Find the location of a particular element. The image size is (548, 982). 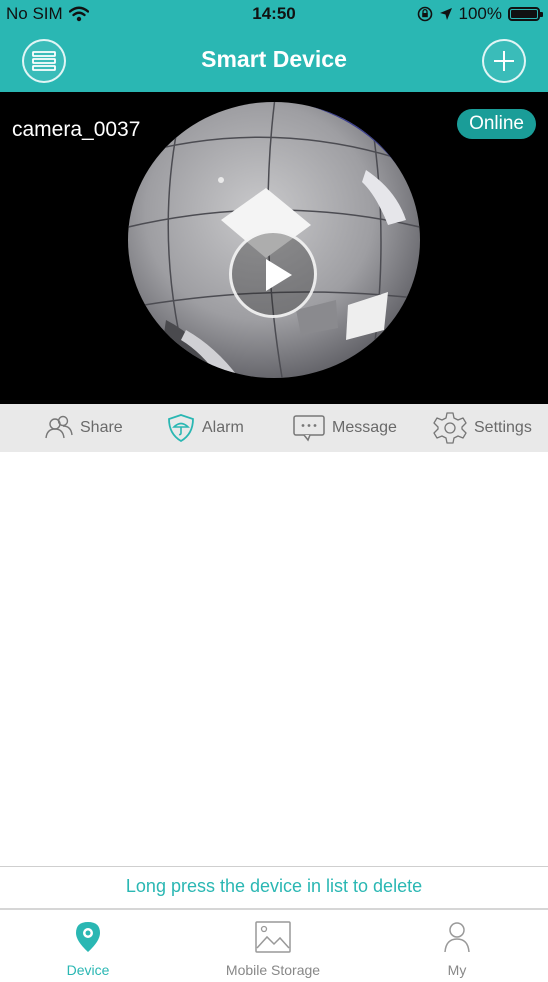

share-button: Share is located at coordinates (83, 428).